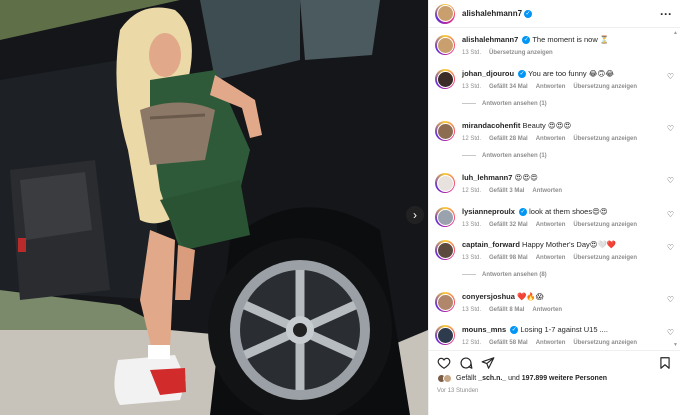 Image resolution: width=680 pixels, height=415 pixels. What do you see at coordinates (508, 343) in the screenshot?
I see `comment-likes: Gefällt 58 Mal` at bounding box center [508, 343].